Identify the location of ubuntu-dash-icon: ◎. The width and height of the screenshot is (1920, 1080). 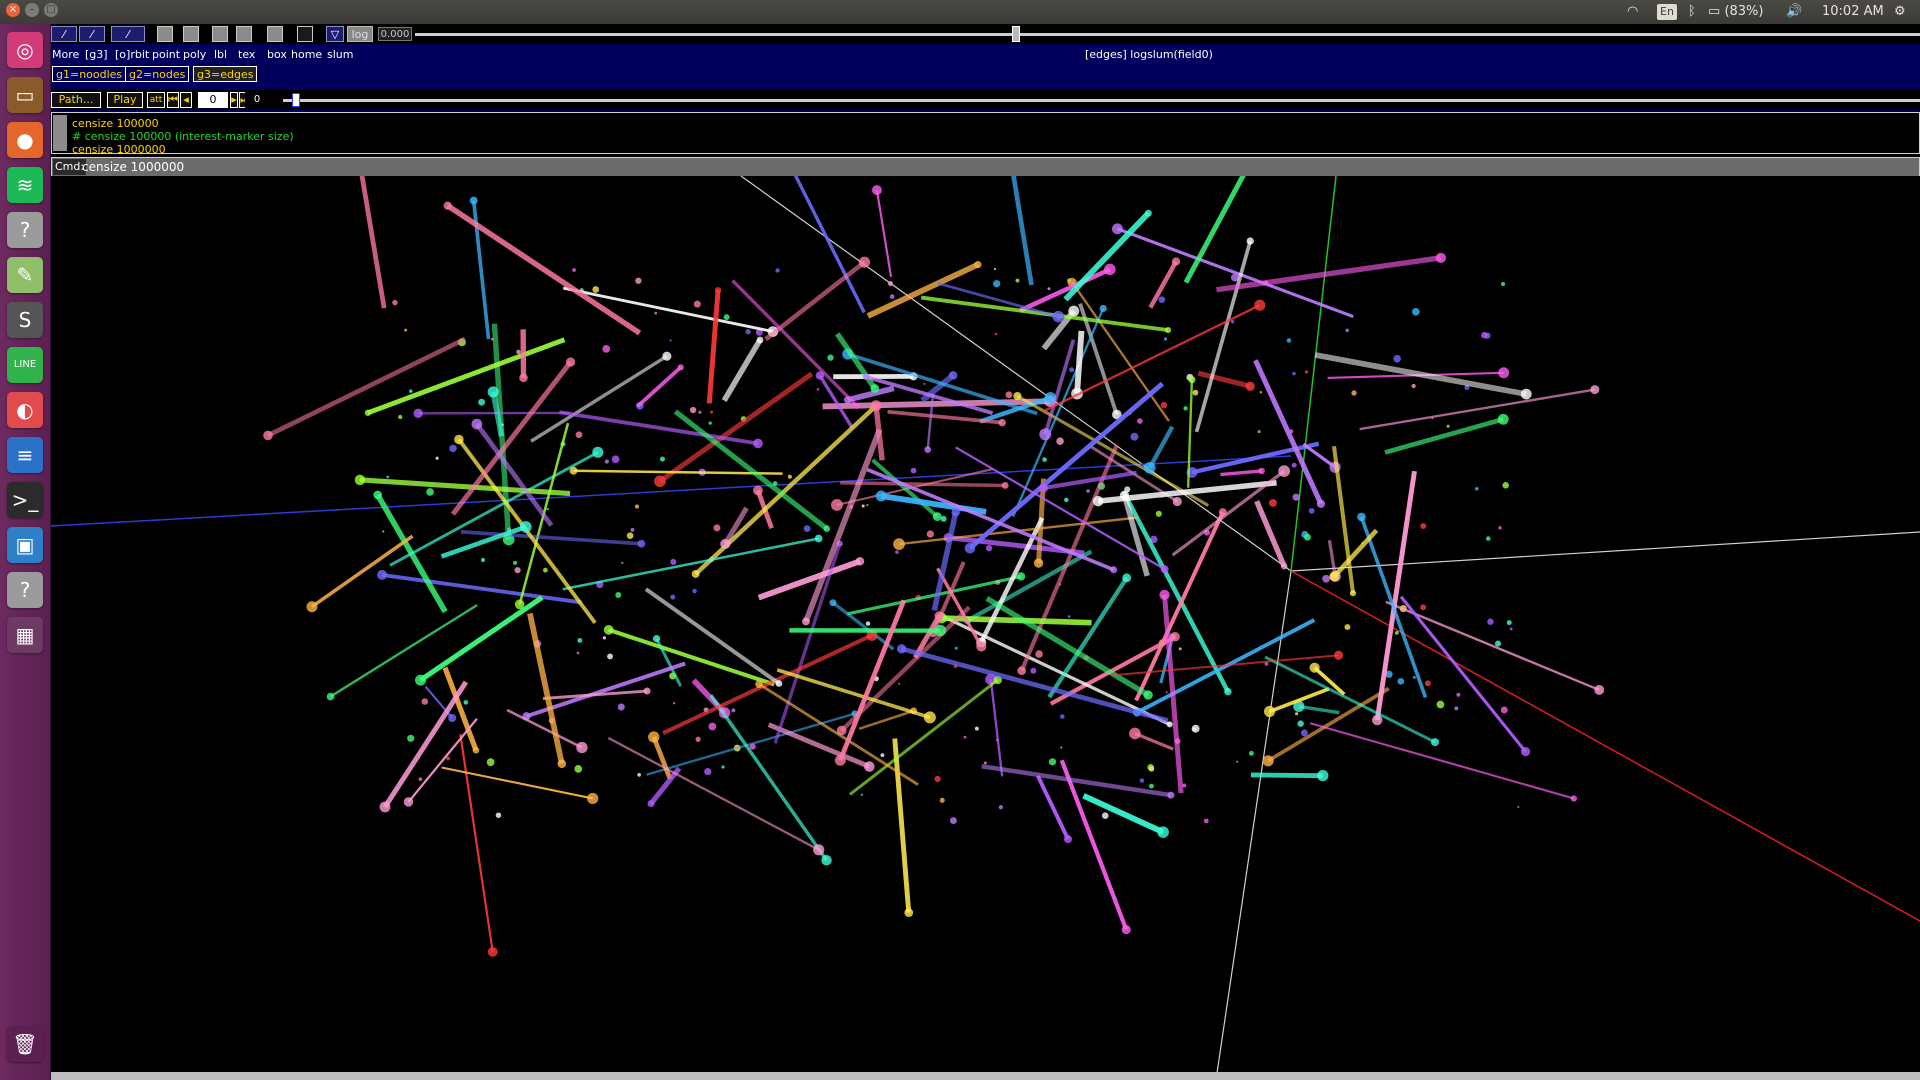
(25, 50).